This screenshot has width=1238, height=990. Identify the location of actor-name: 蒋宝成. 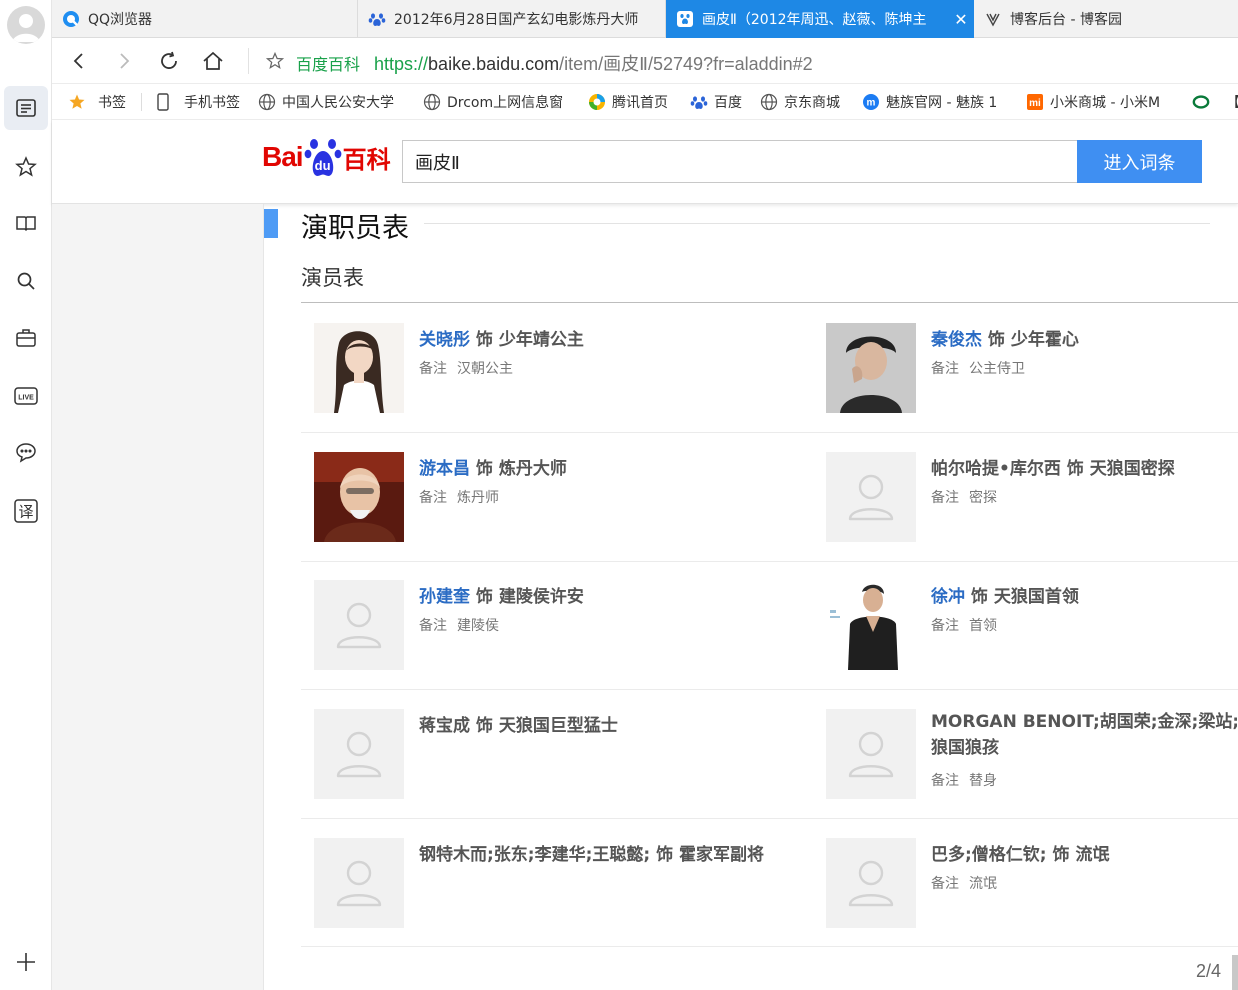
(444, 726).